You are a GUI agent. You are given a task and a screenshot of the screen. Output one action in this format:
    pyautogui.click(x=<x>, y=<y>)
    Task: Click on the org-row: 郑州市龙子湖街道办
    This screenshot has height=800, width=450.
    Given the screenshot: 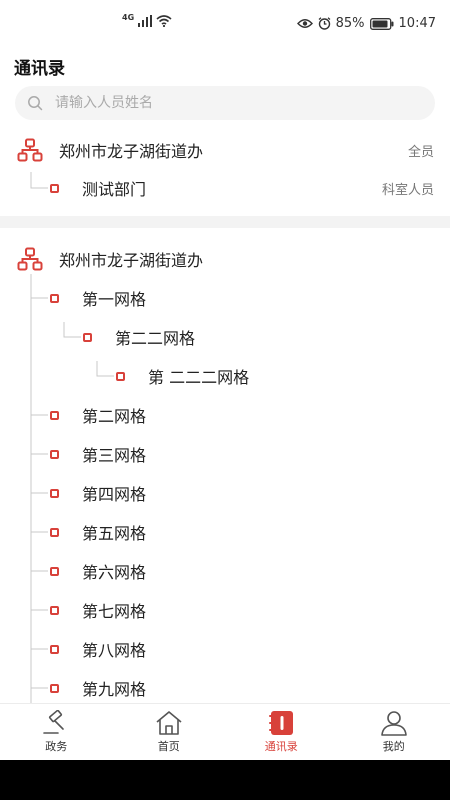 What is the action you would take?
    pyautogui.click(x=225, y=259)
    